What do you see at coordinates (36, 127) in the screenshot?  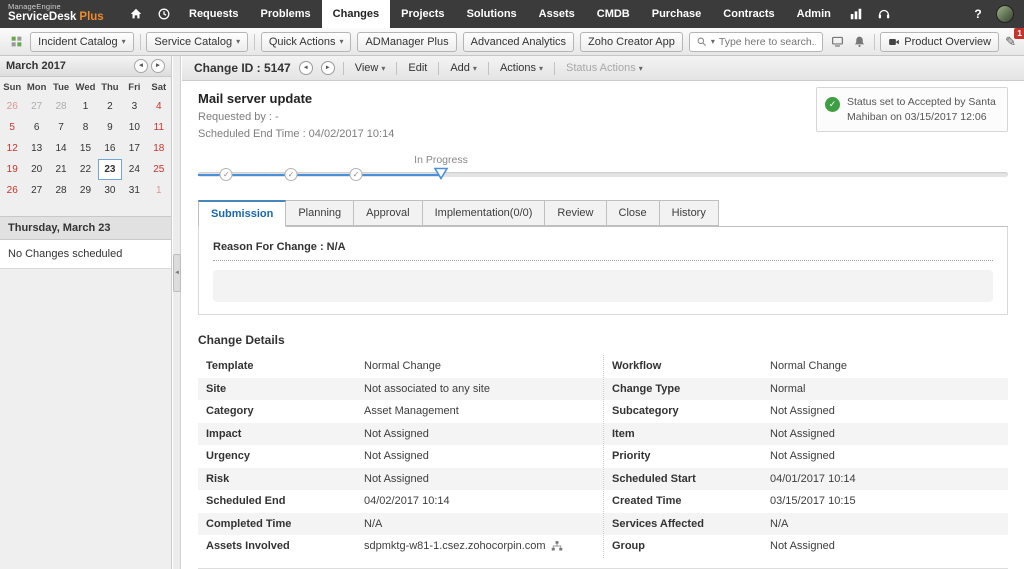 I see `calendar-day: 6` at bounding box center [36, 127].